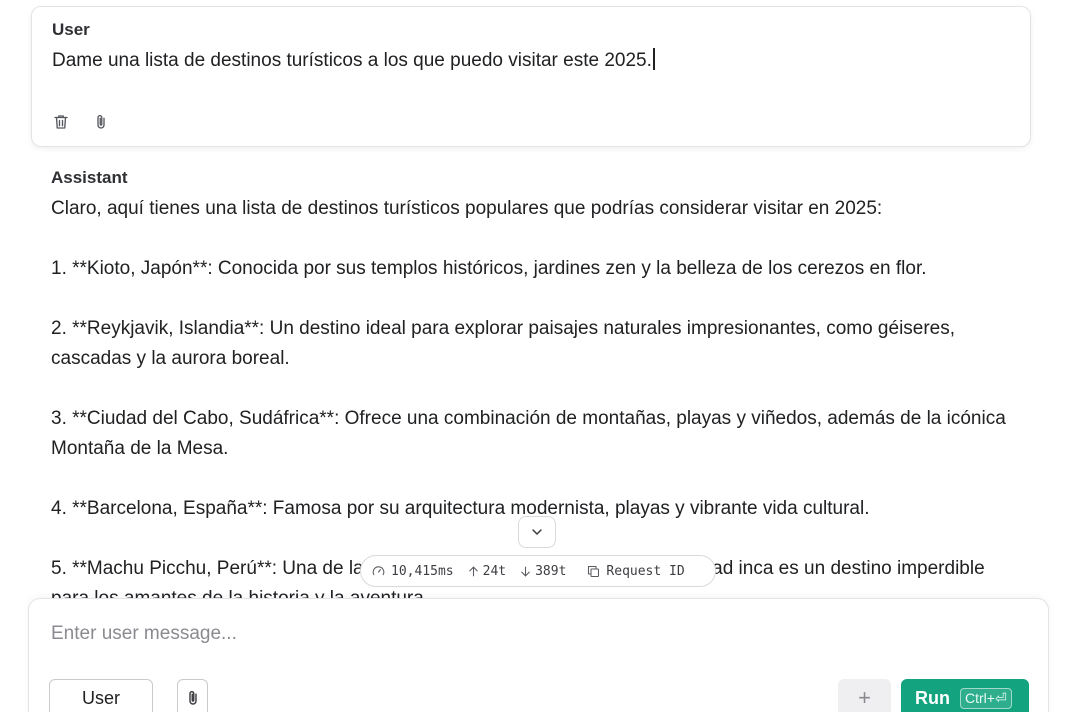 This screenshot has width=1077, height=712. What do you see at coordinates (864, 695) in the screenshot?
I see `add-message-button: +` at bounding box center [864, 695].